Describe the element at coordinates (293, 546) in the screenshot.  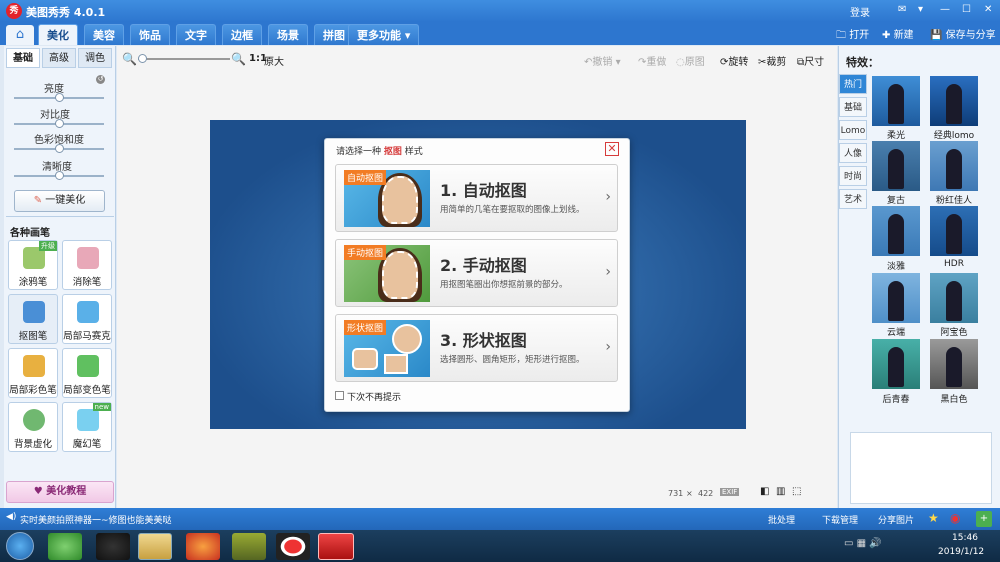
I see `record-icon` at that location.